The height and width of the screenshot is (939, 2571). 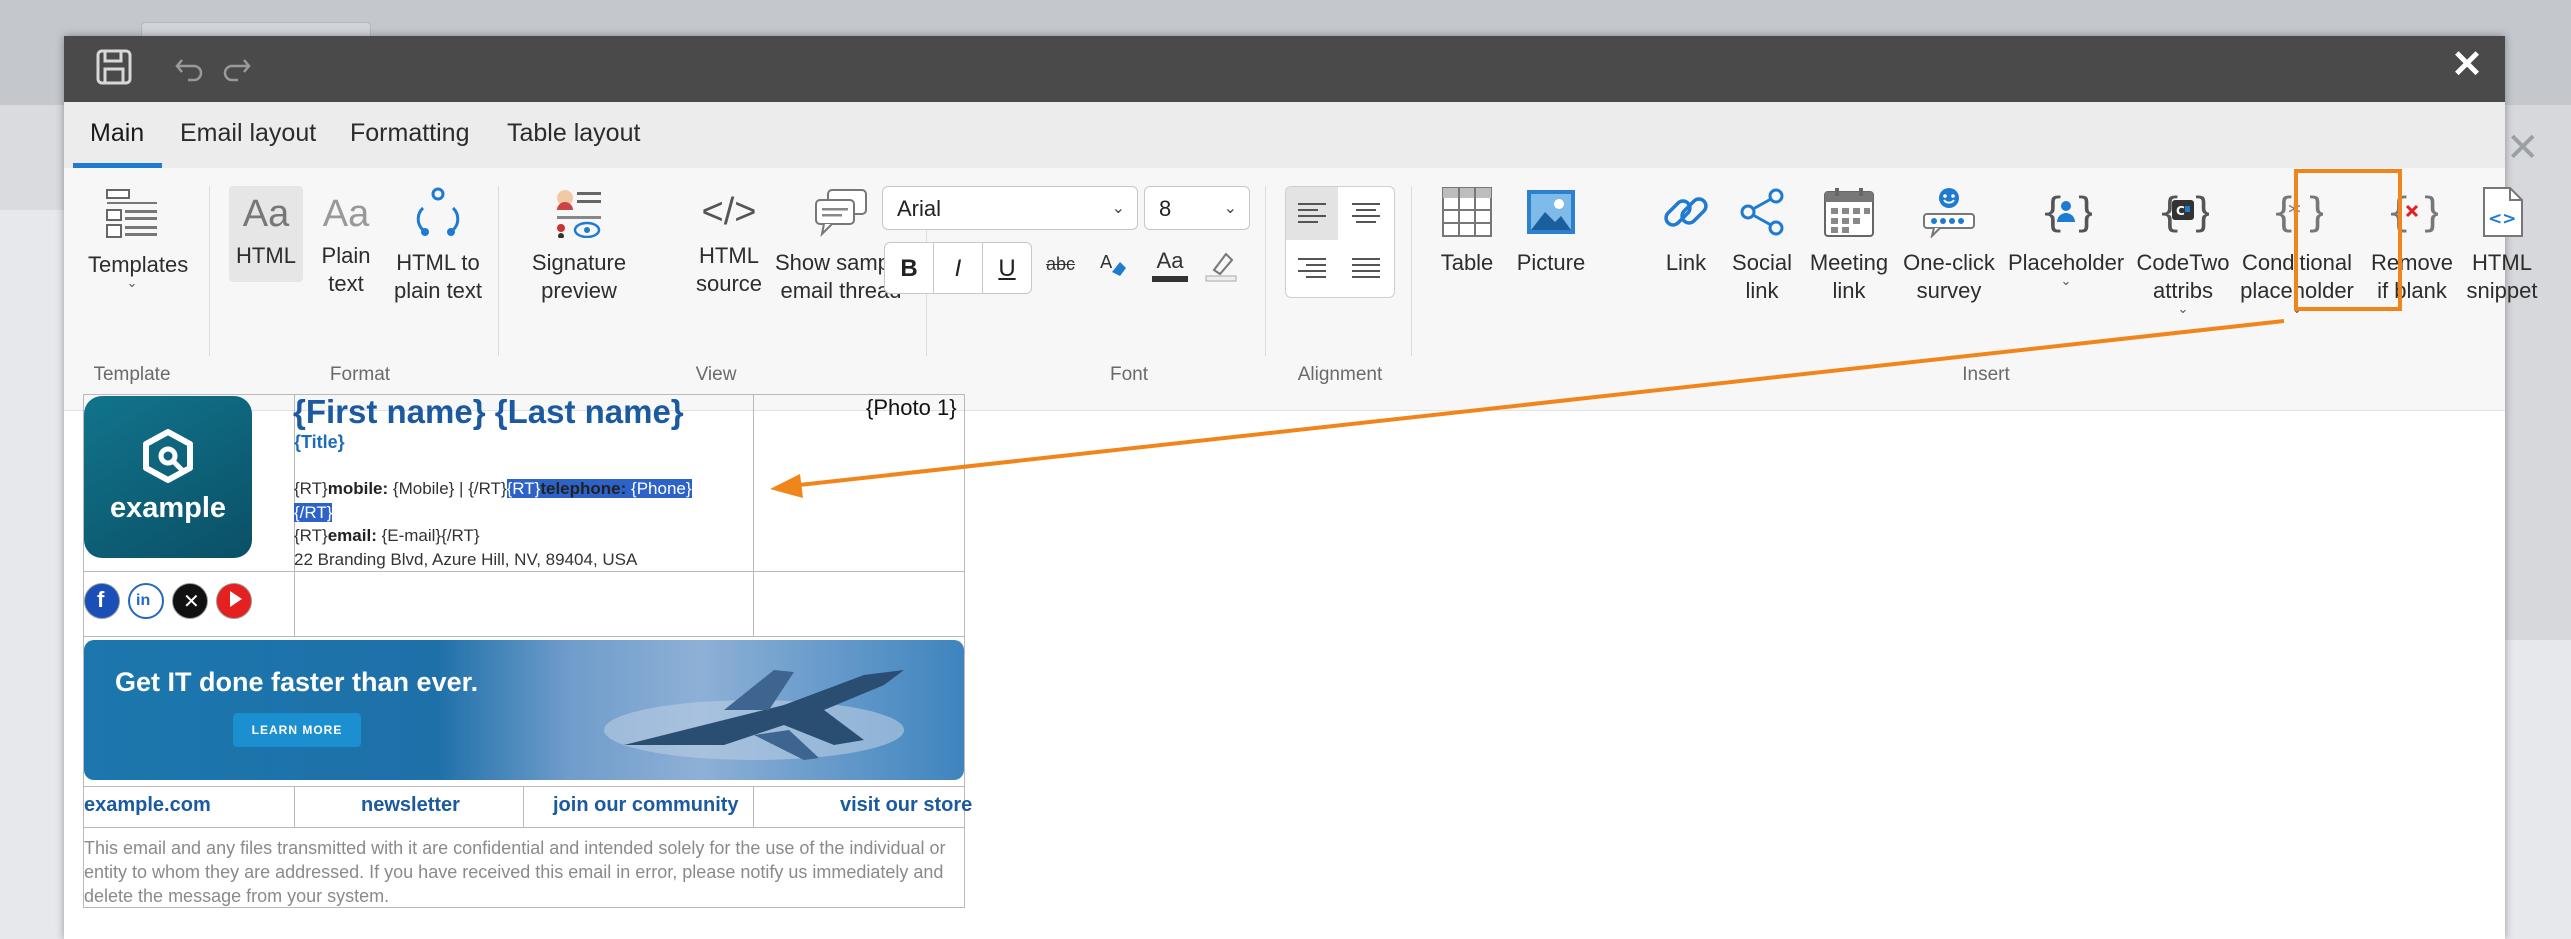 I want to click on codetwo-label-1: CodeTwo, so click(x=2183, y=262).